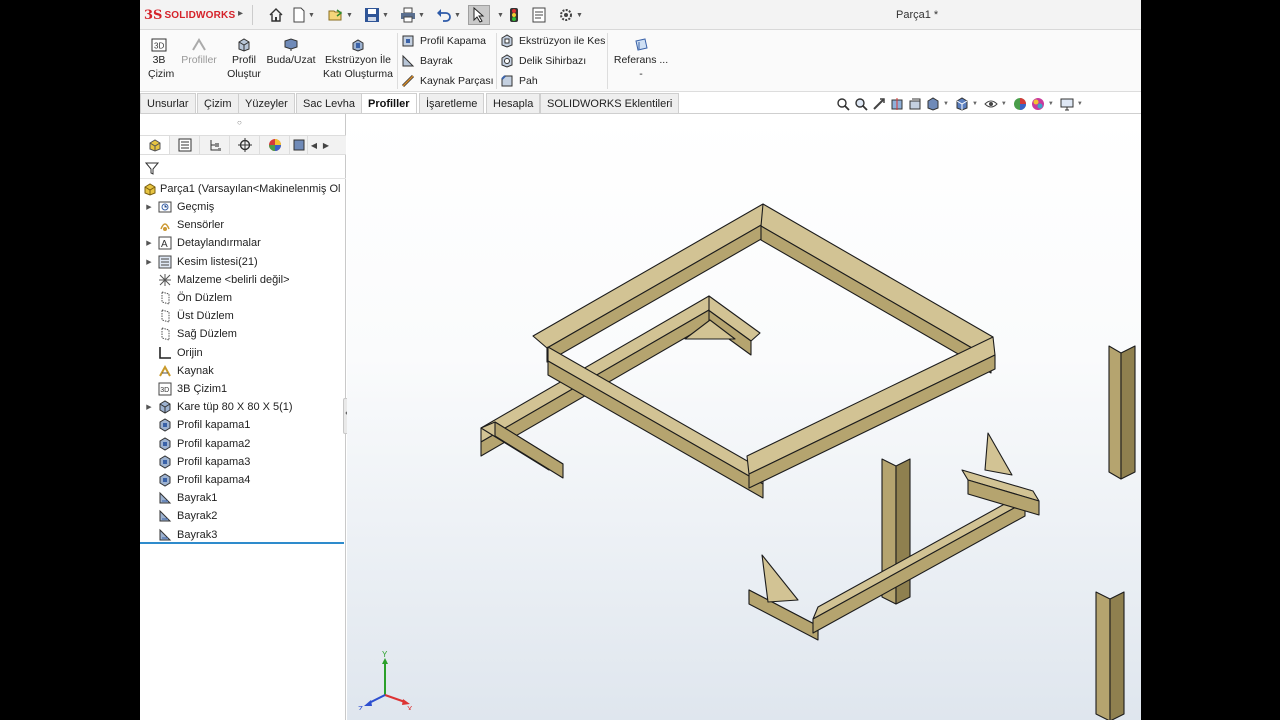  What do you see at coordinates (991, 104) in the screenshot?
I see `hide-show-items-button` at bounding box center [991, 104].